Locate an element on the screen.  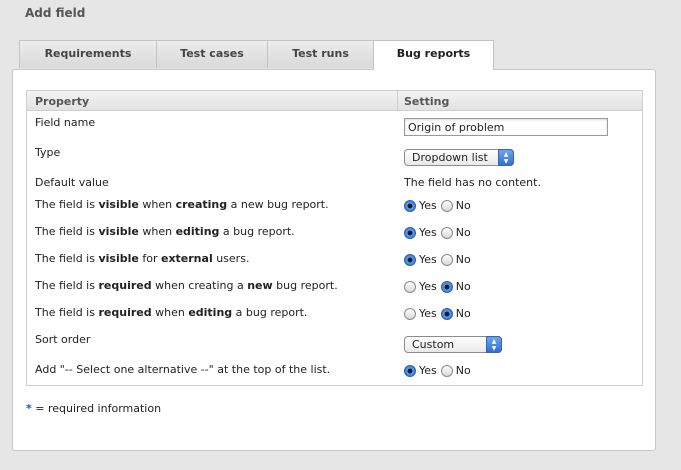
visible-editing-yes-radio is located at coordinates (410, 232).